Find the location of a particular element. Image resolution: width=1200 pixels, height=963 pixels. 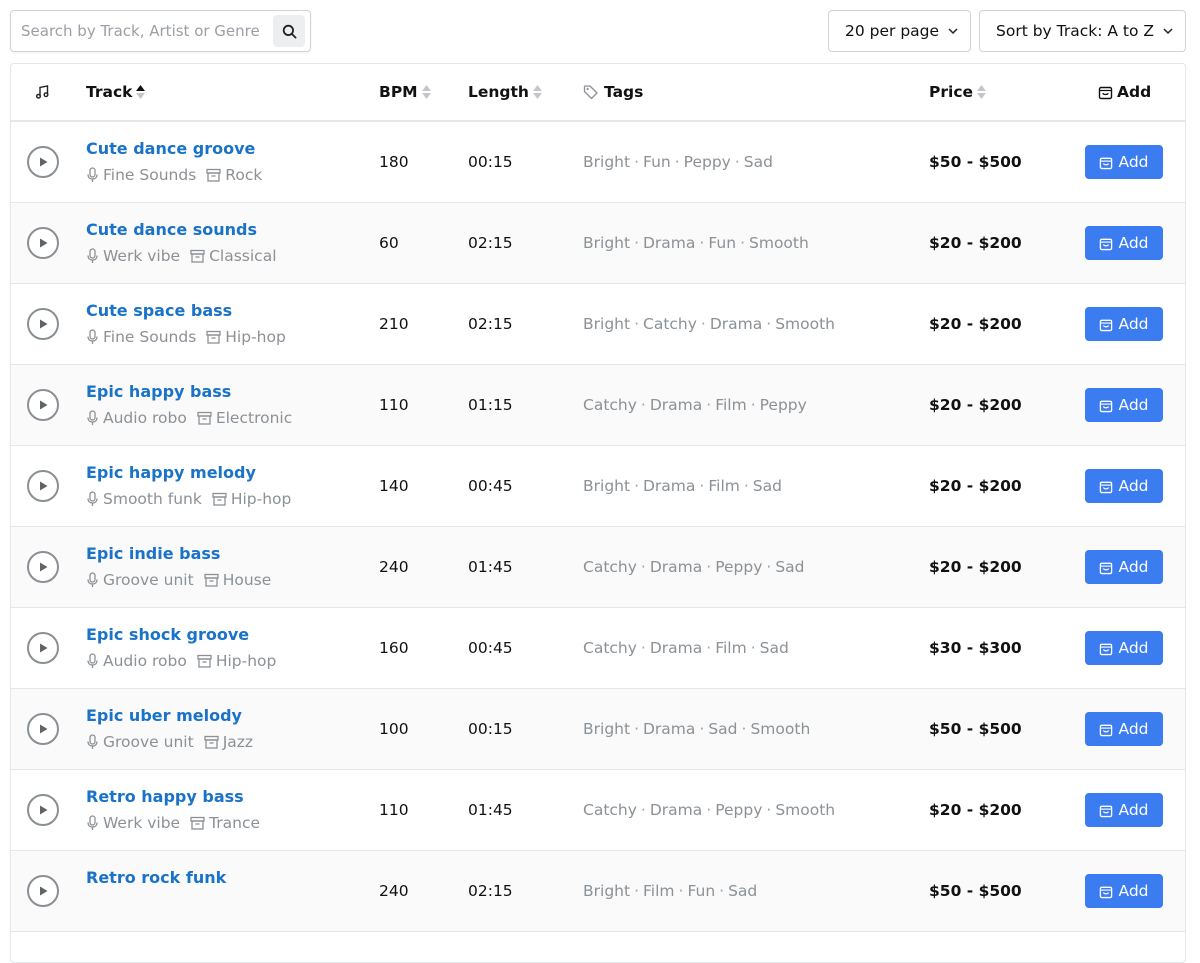

track-meta: Groove unit House is located at coordinates (178, 580).